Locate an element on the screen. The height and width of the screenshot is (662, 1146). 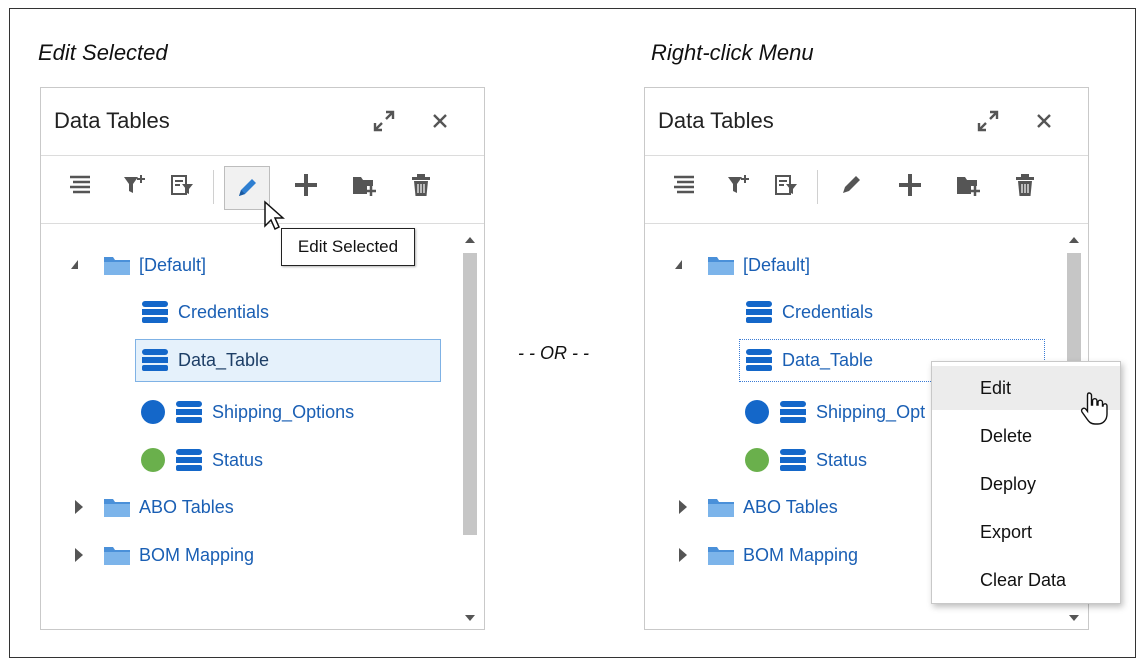
tree-scrollbar is located at coordinates (470, 429).